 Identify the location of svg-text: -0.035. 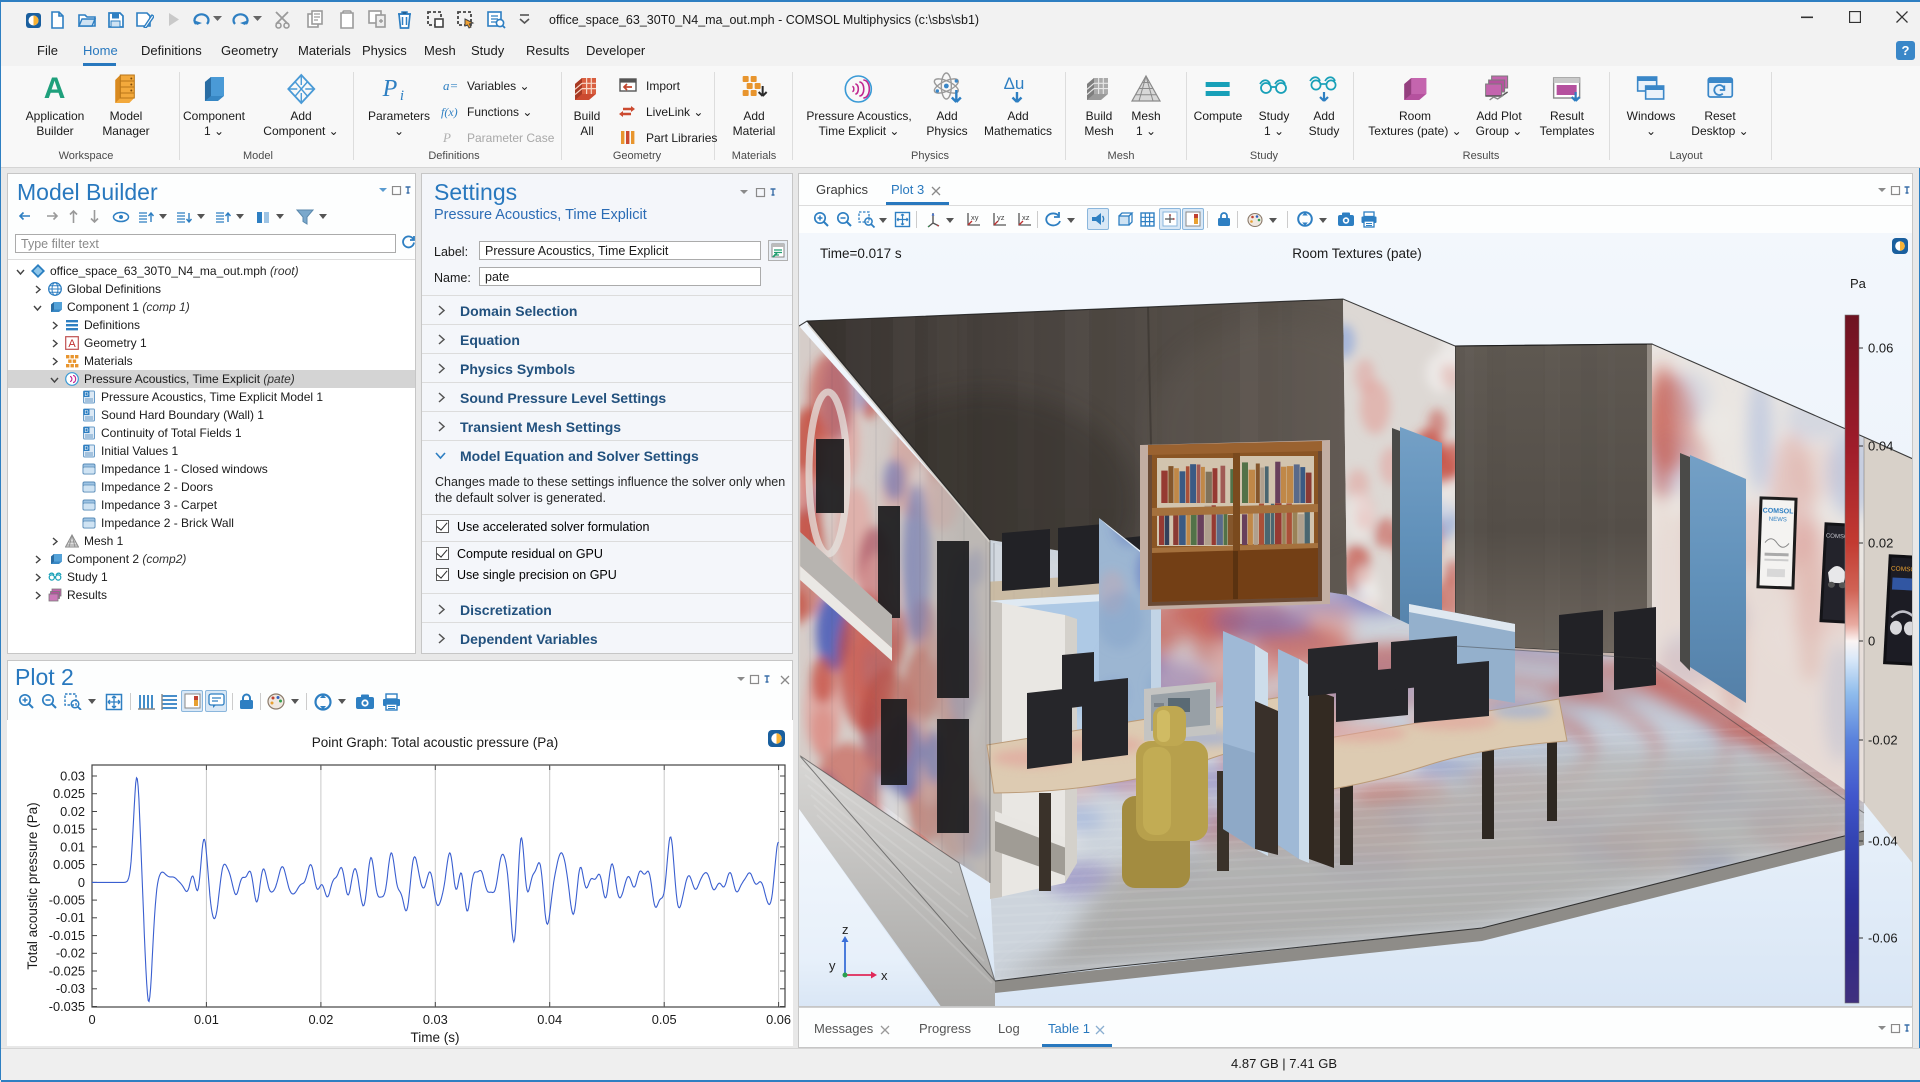
(67, 1006).